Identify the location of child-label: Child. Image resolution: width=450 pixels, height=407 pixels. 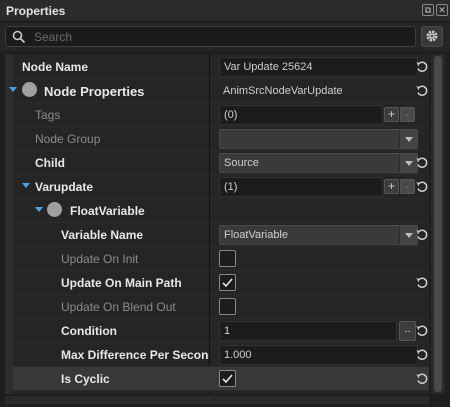
(50, 163).